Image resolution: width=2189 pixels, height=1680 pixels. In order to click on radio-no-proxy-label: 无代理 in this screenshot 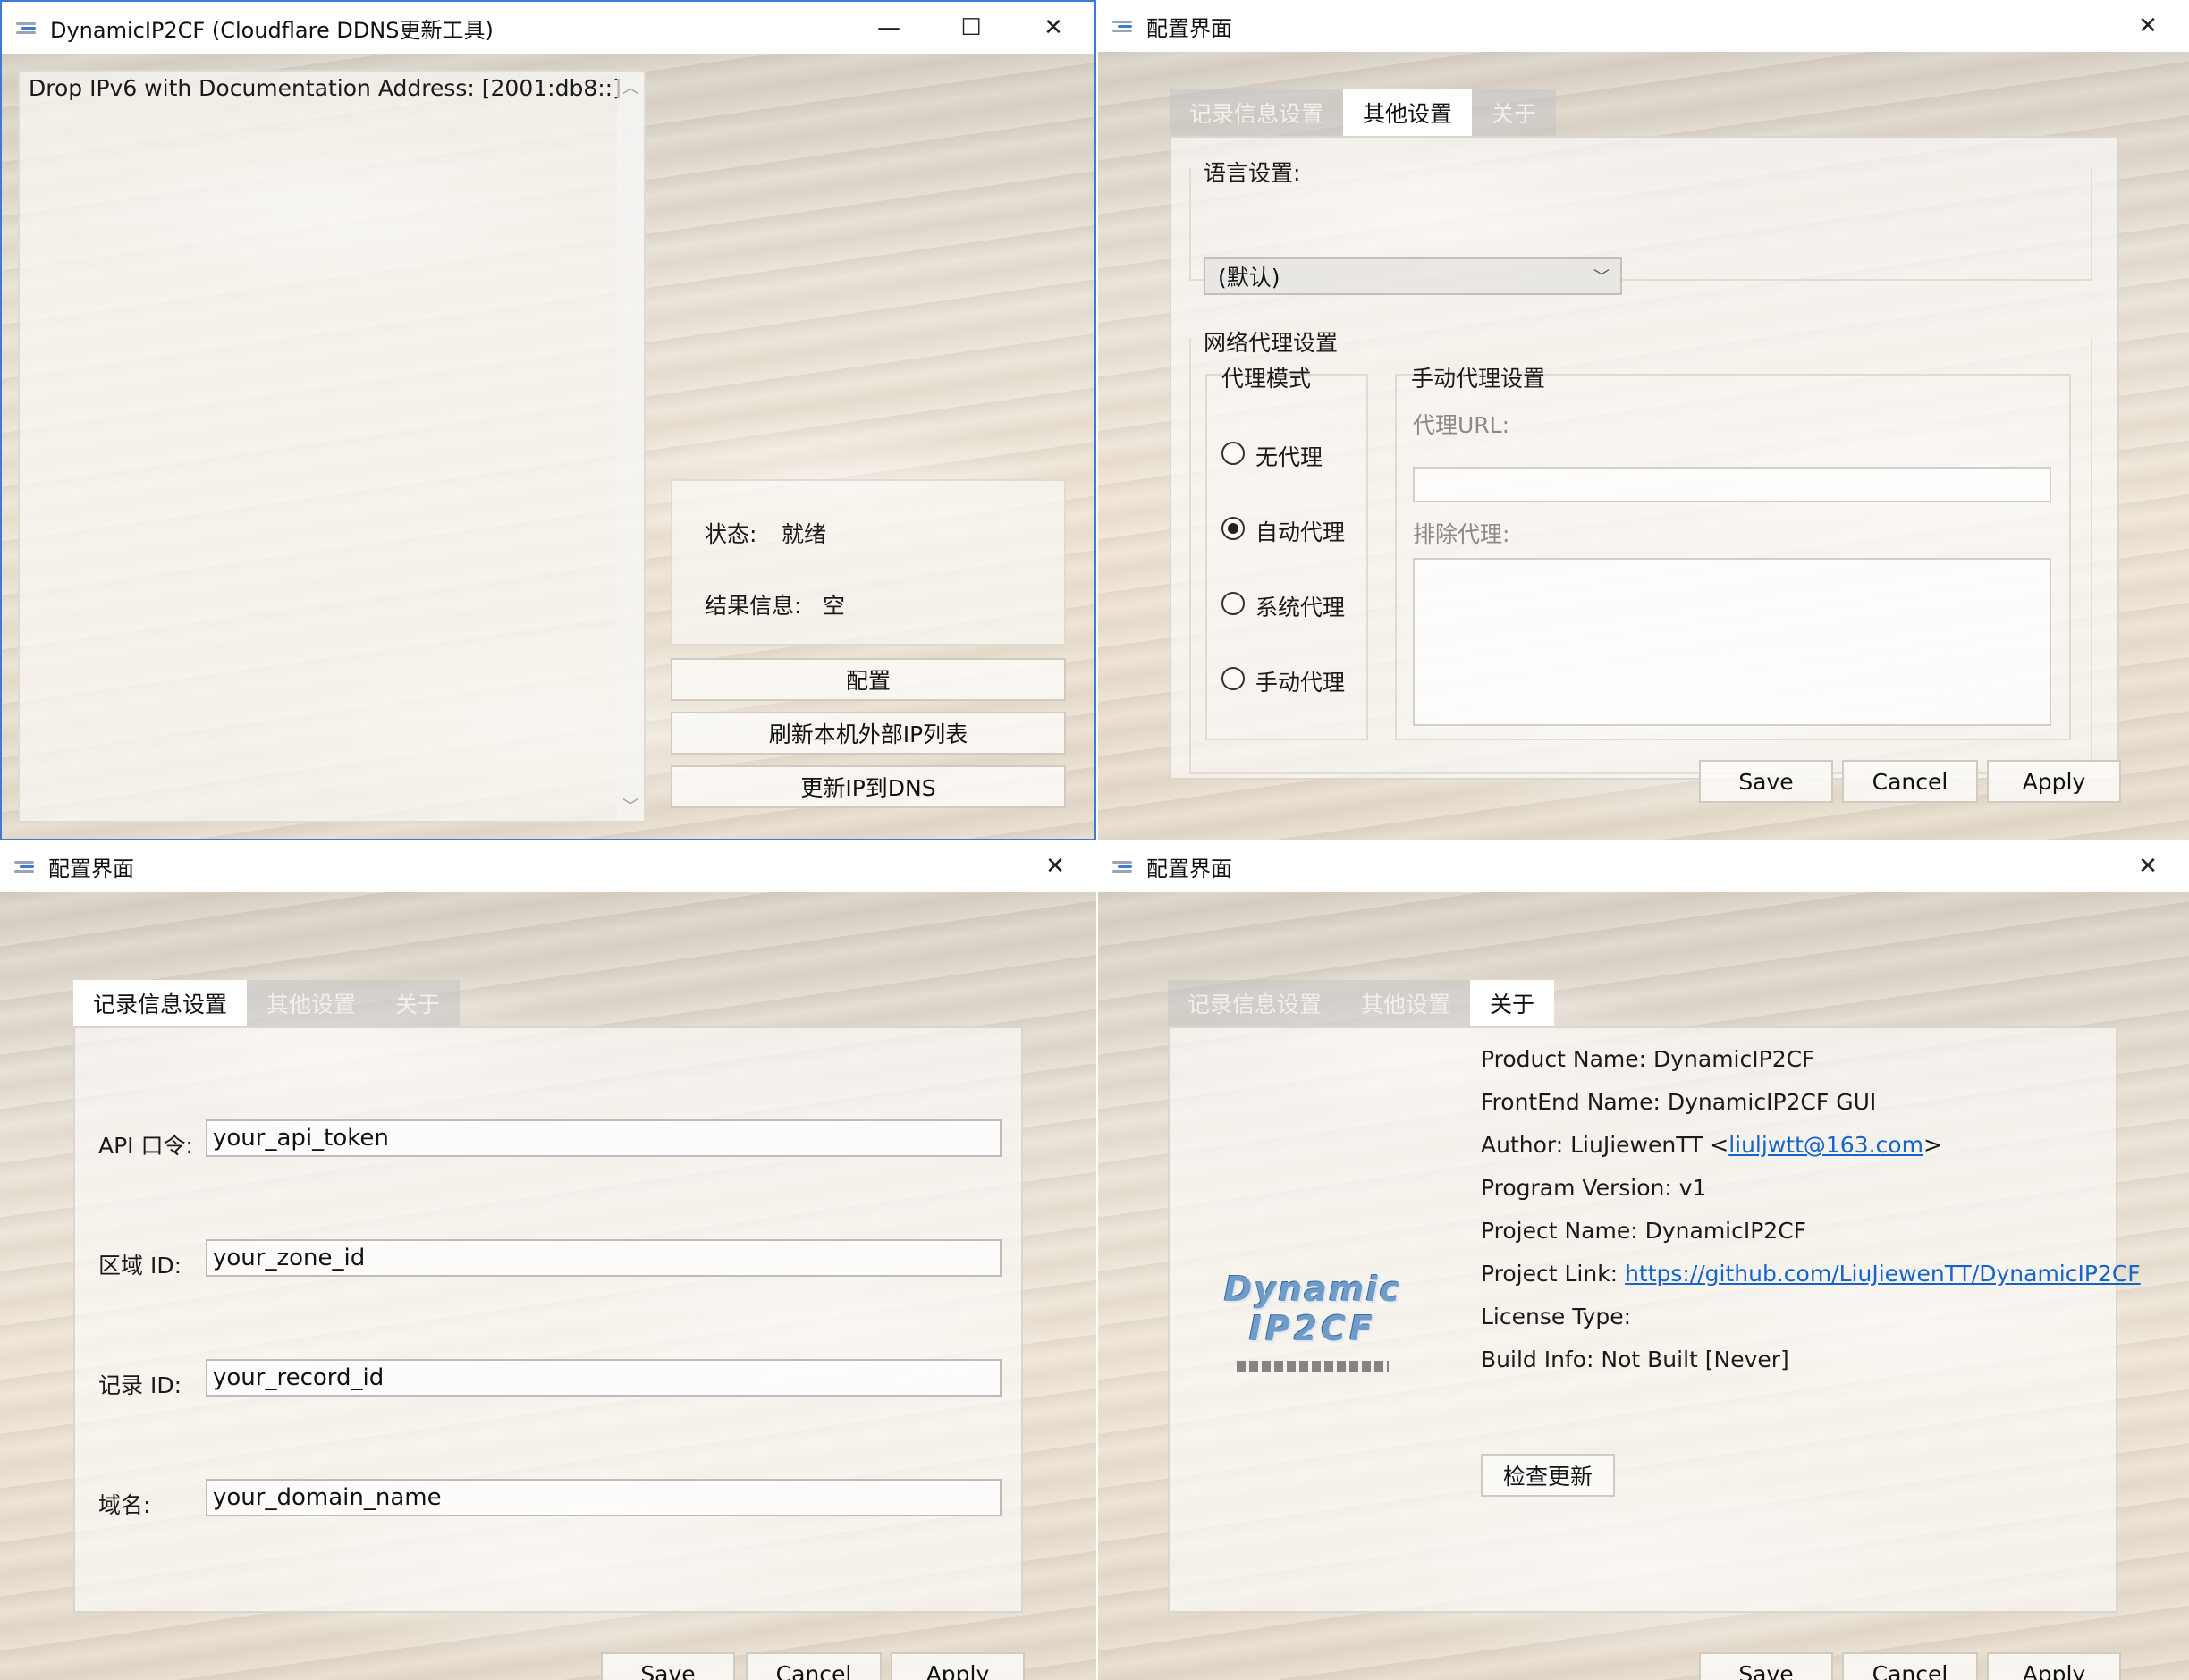, I will do `click(1289, 457)`.